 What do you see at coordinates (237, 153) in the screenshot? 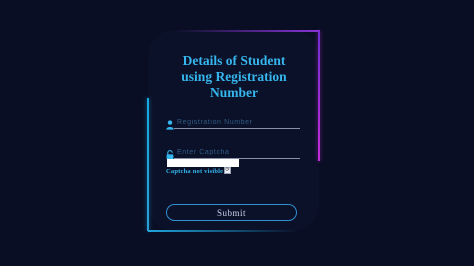
I see `captcha-input` at bounding box center [237, 153].